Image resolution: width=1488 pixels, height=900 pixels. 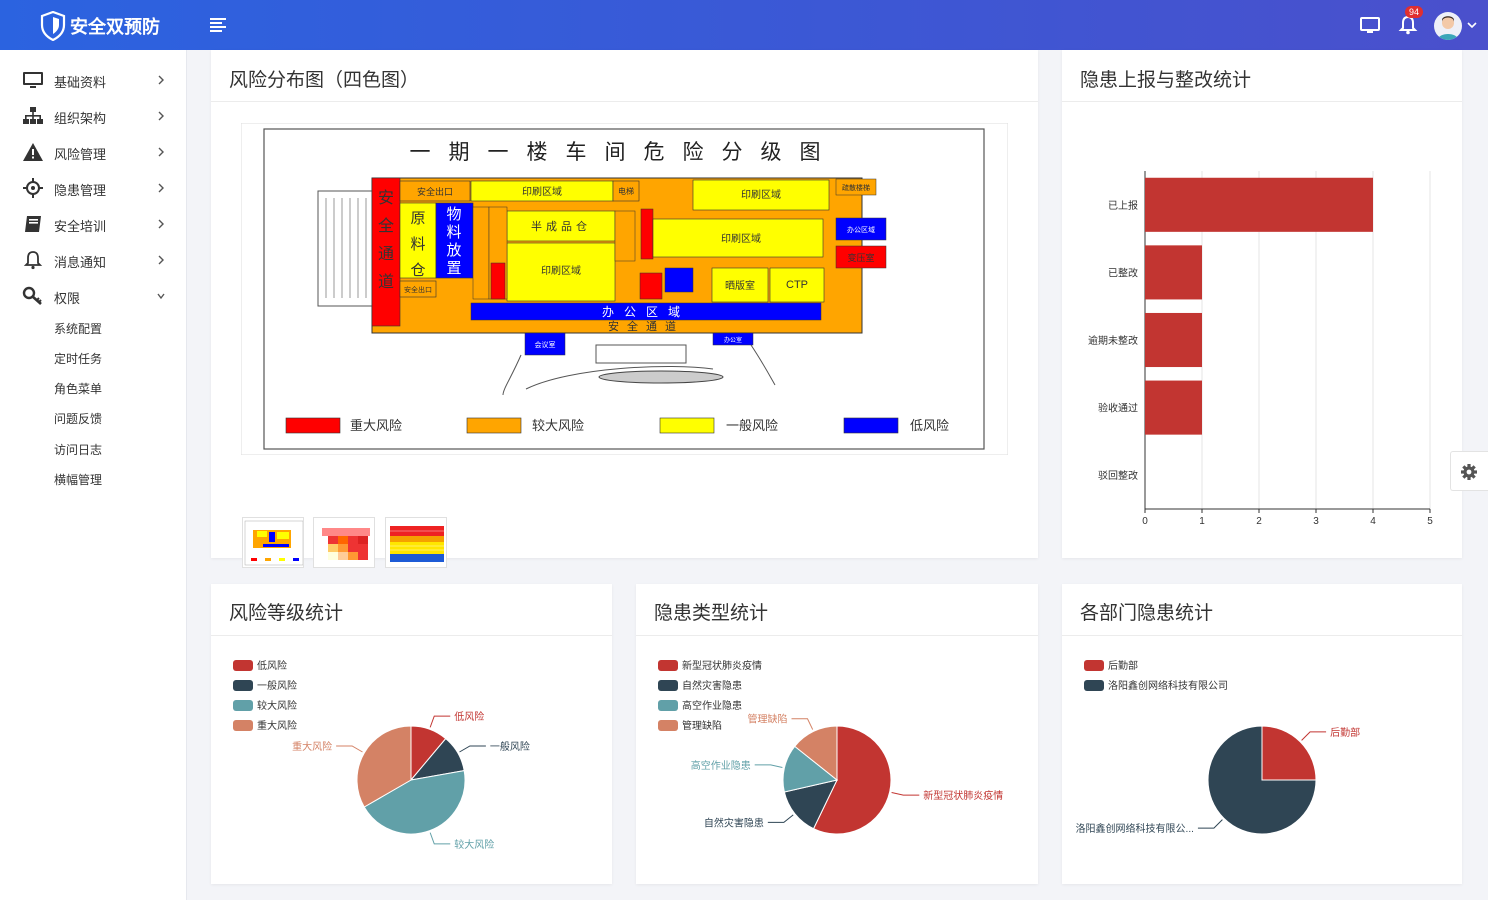 I want to click on subitem-feedback: 问题反馈, so click(x=78, y=418).